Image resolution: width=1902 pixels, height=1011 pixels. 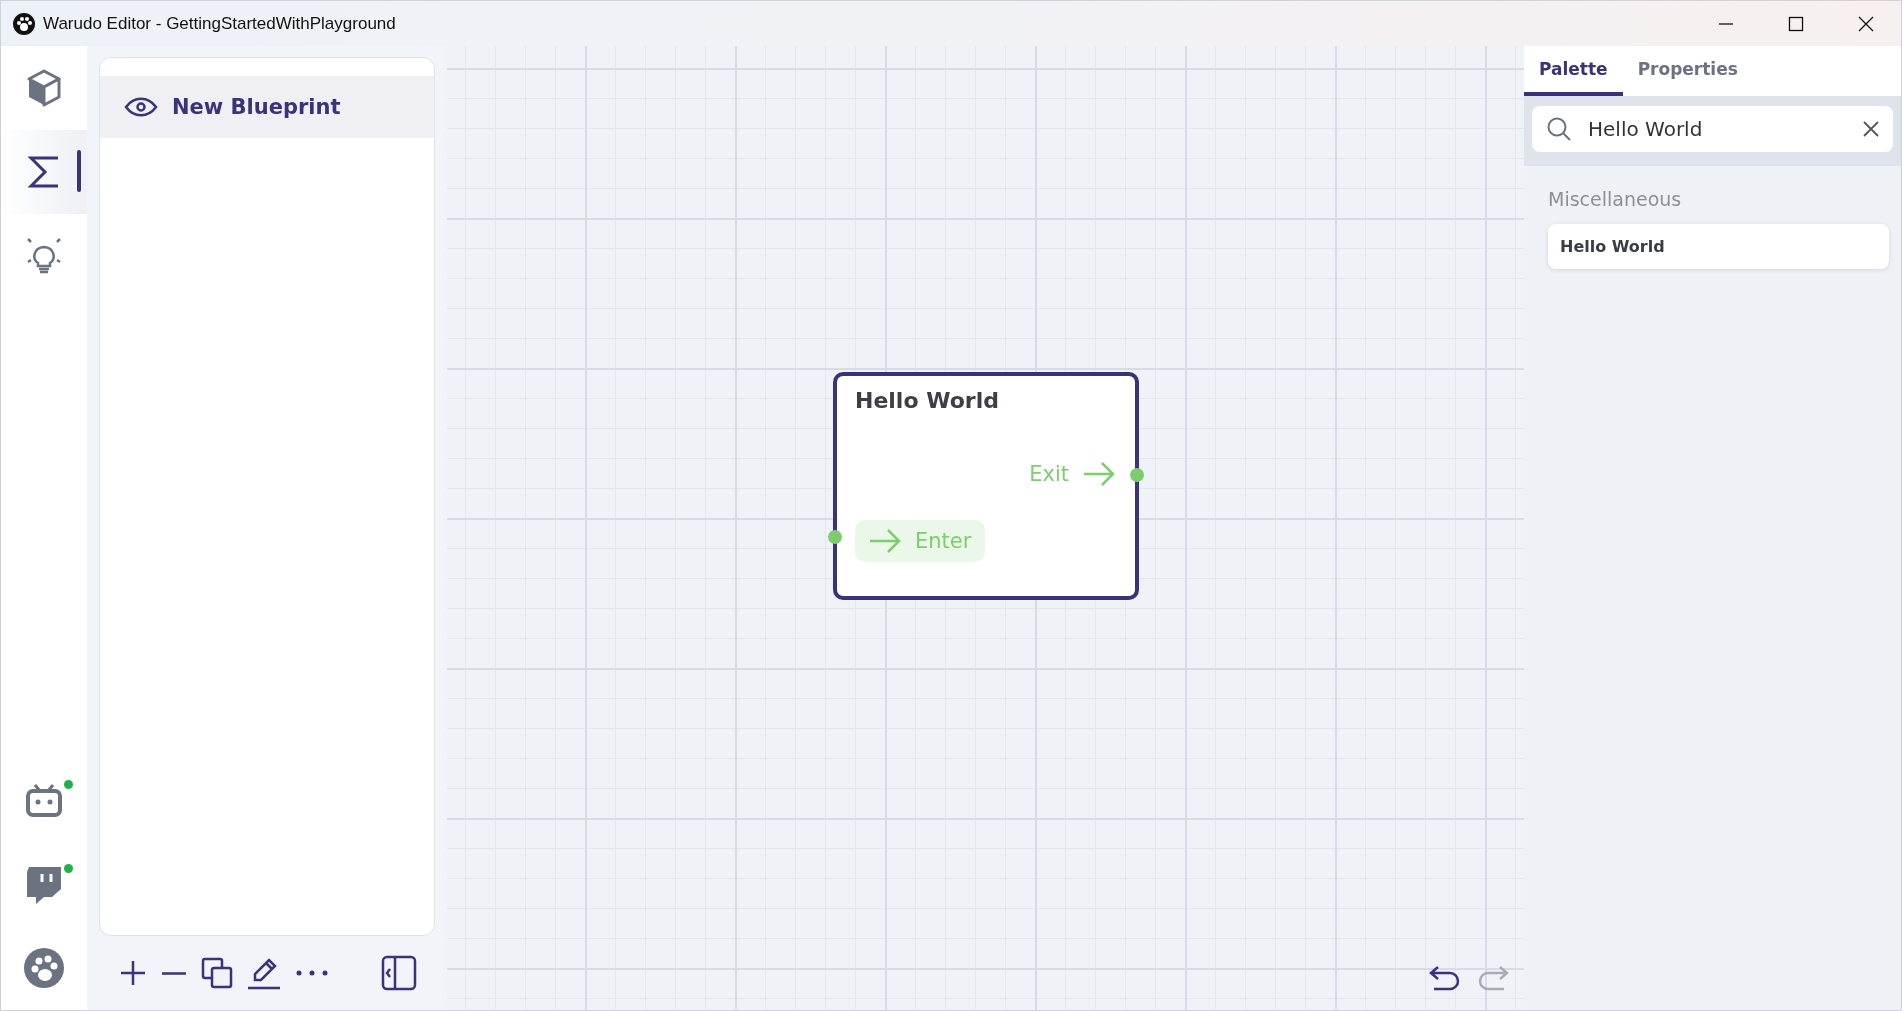 I want to click on search-icon, so click(x=1559, y=129).